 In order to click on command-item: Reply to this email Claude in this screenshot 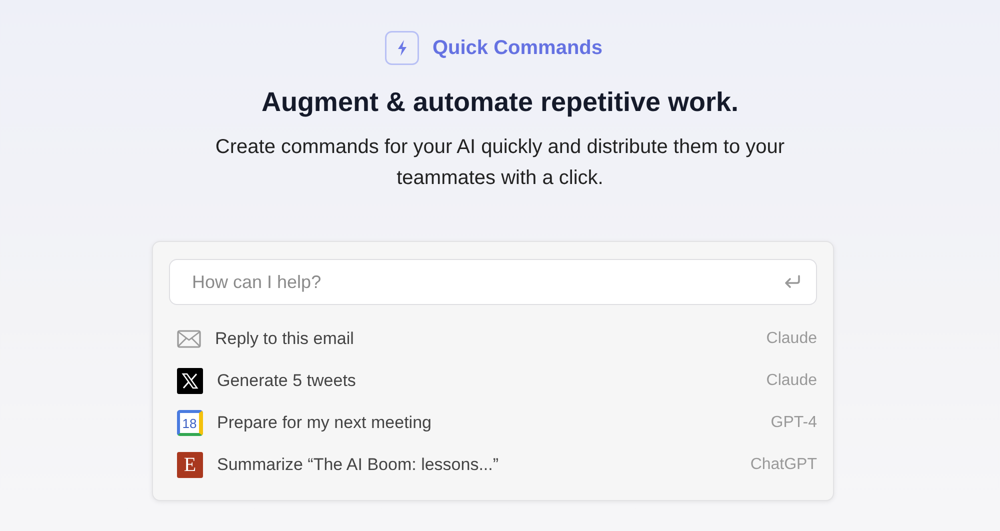, I will do `click(493, 339)`.